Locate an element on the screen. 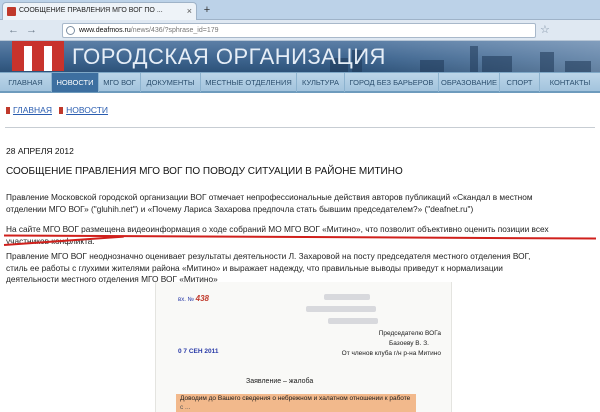 Image resolution: width=600 pixels, height=412 pixels. globe-icon is located at coordinates (70, 30).